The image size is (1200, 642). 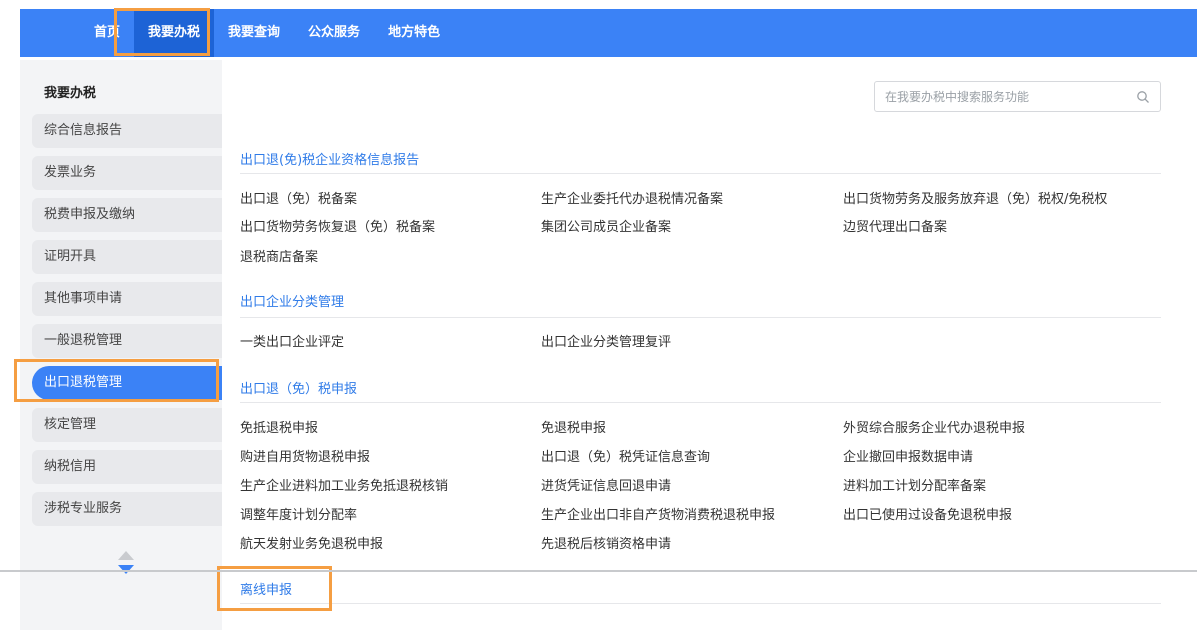 I want to click on search-input, so click(x=1000, y=96).